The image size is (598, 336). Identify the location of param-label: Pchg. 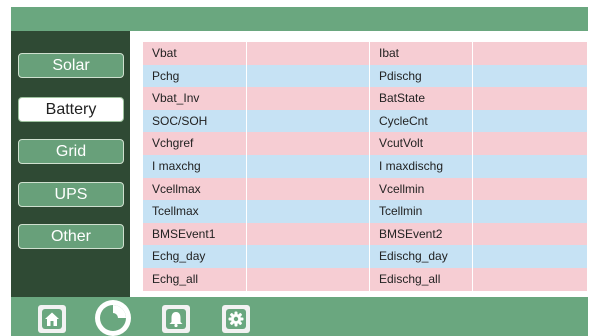
(166, 75).